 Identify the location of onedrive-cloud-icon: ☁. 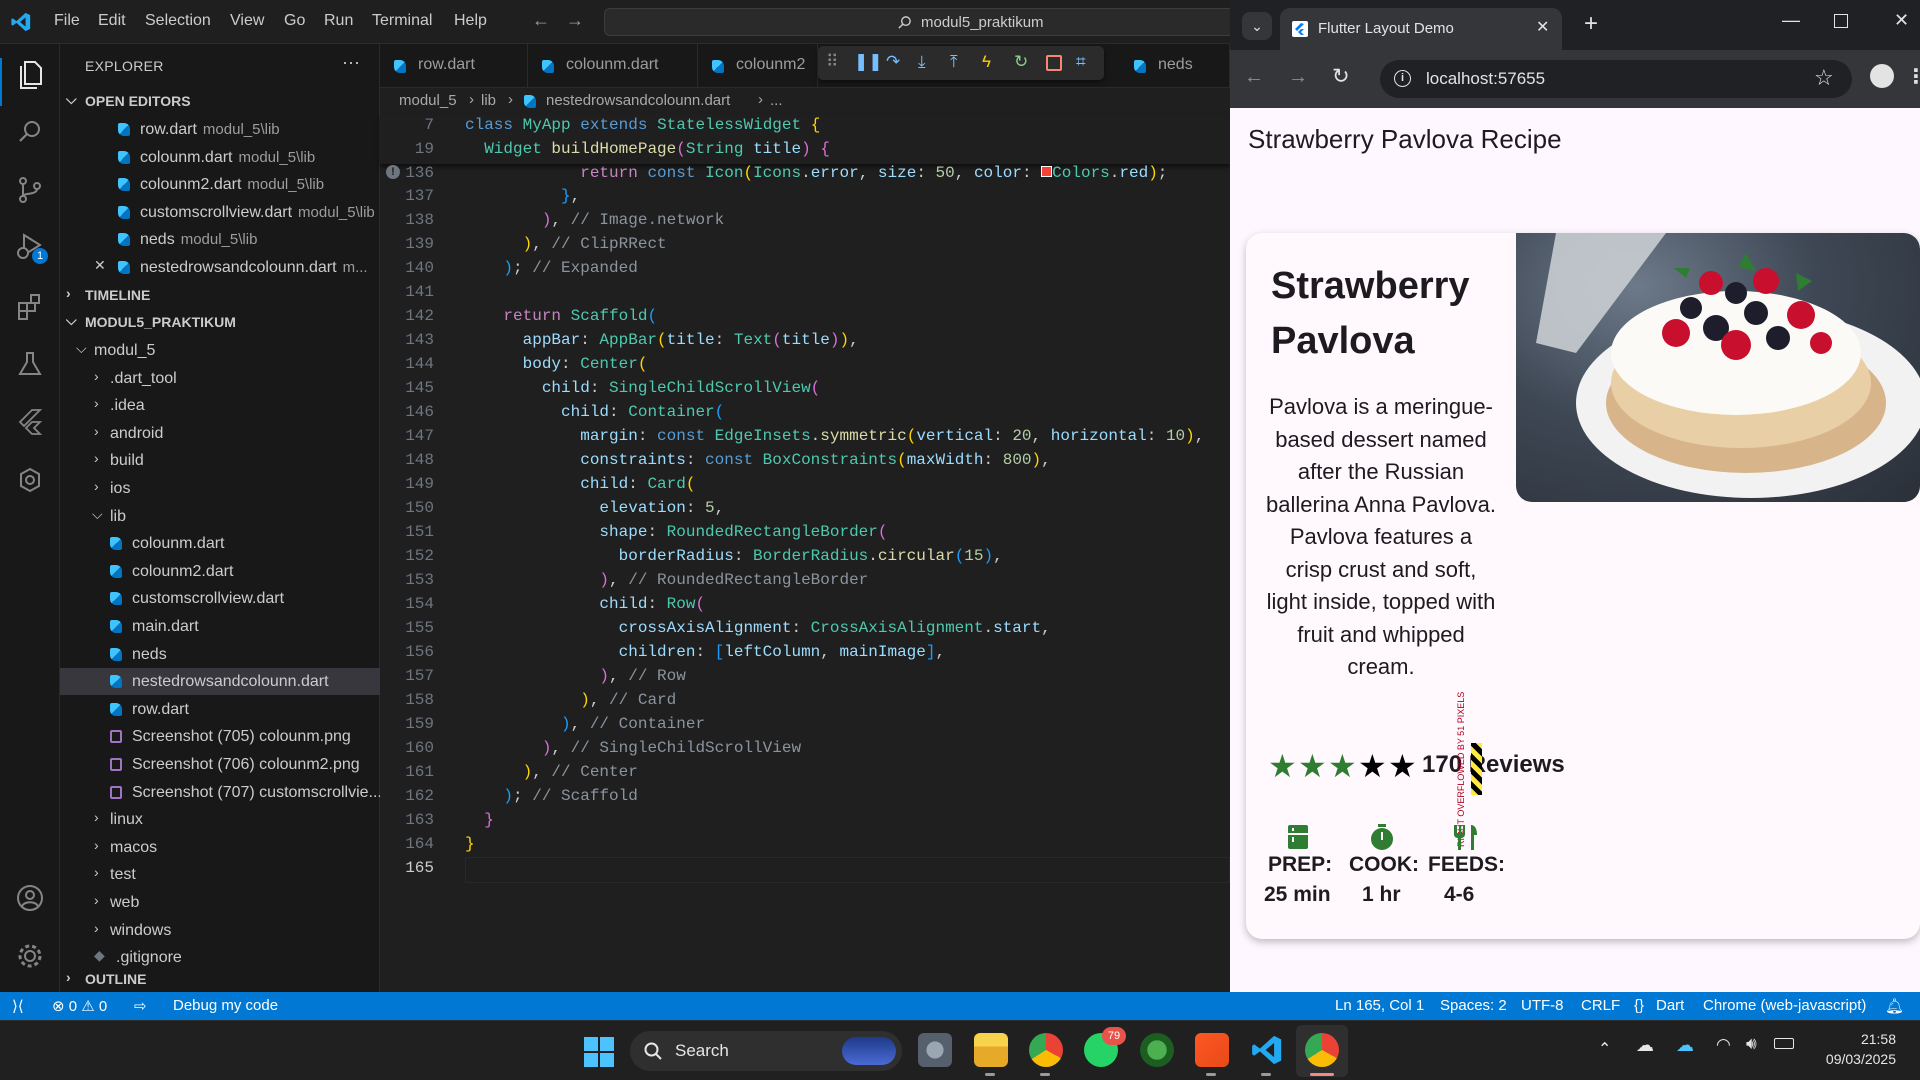
(1645, 1045).